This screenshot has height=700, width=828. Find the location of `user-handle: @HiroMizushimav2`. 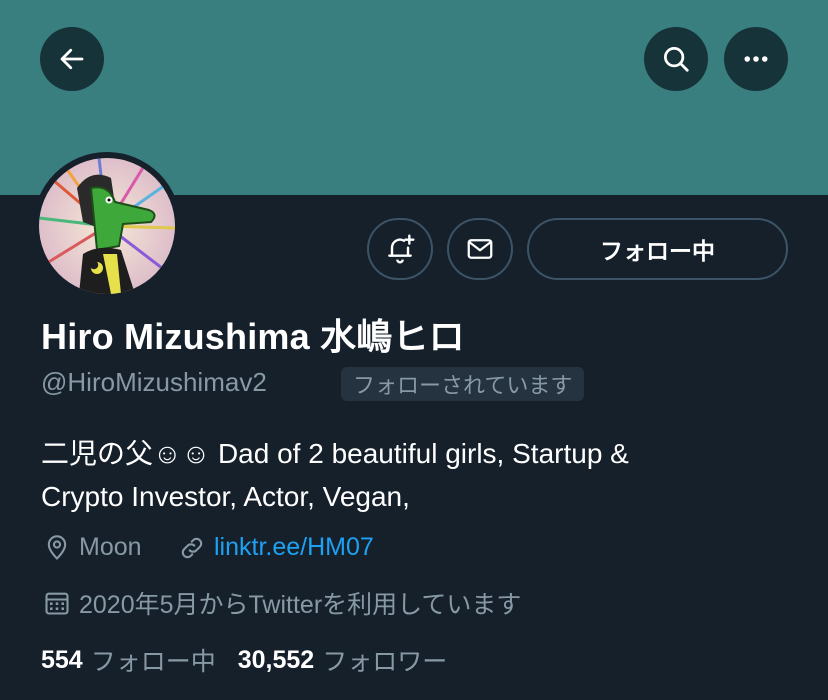

user-handle: @HiroMizushimav2 is located at coordinates (154, 382).